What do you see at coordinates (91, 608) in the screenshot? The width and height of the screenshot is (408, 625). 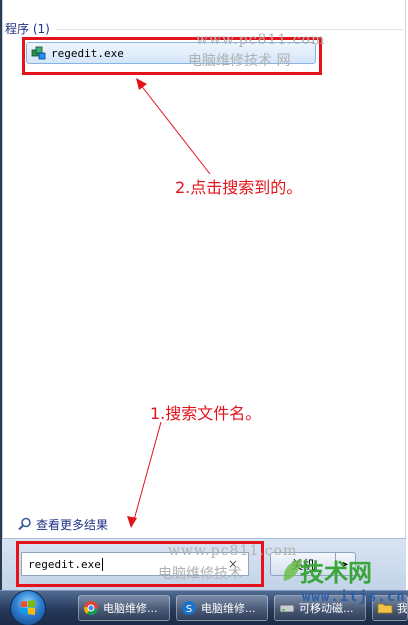 I see `chrome-icon` at bounding box center [91, 608].